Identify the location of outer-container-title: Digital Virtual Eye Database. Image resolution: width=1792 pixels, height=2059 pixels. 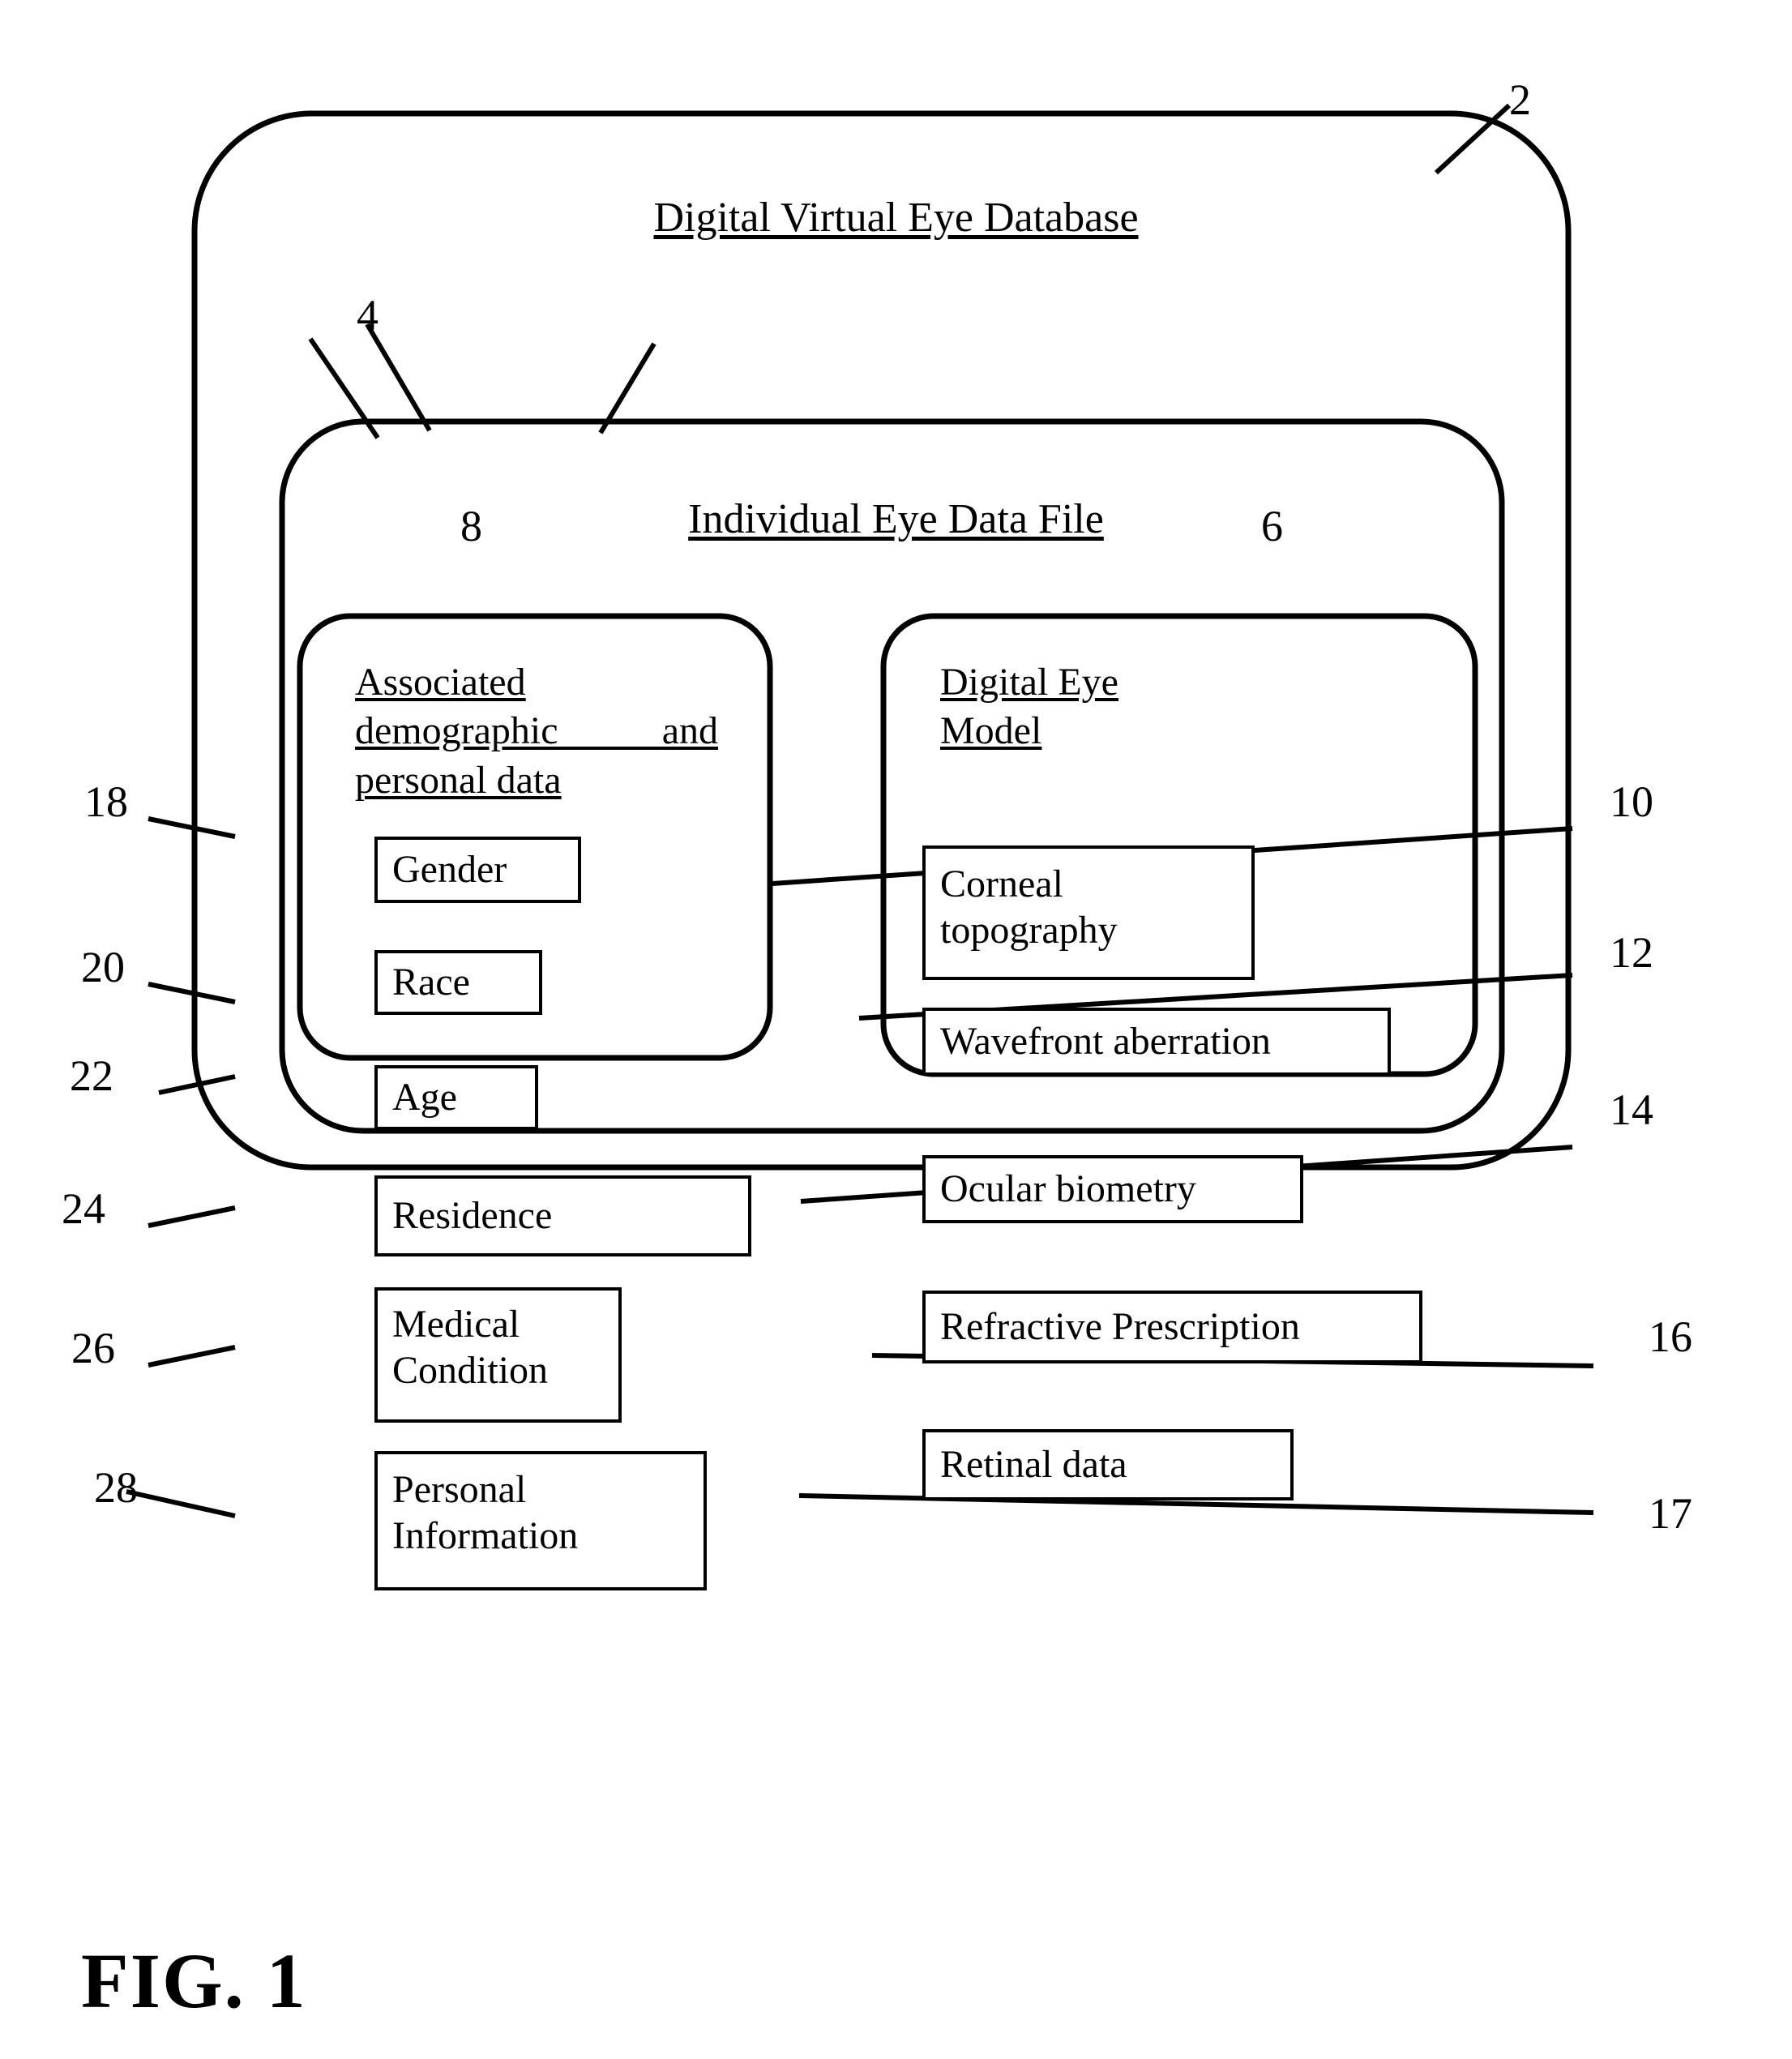
(896, 218).